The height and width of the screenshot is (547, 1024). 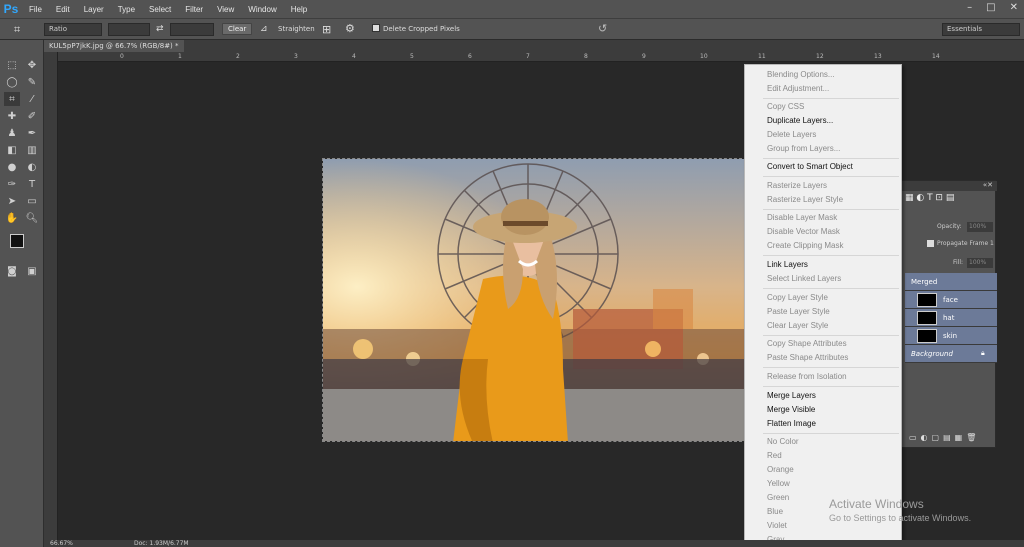 I want to click on menu-window: Window, so click(x=262, y=9).